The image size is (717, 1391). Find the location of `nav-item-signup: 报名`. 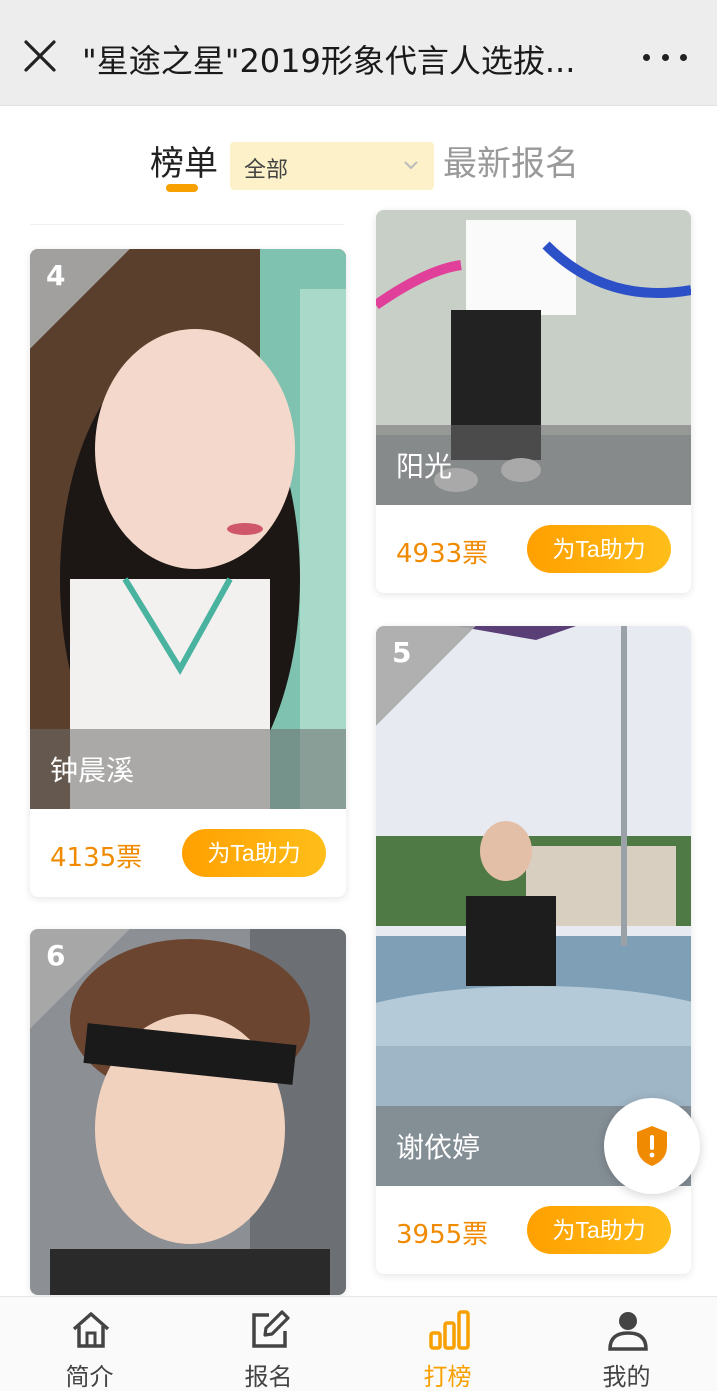

nav-item-signup: 报名 is located at coordinates (268, 1344).